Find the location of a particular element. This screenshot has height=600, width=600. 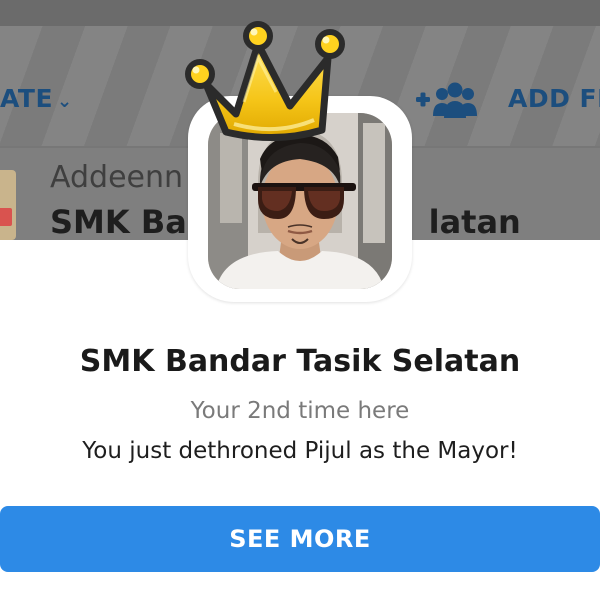

add-friends-icon is located at coordinates (446, 100).